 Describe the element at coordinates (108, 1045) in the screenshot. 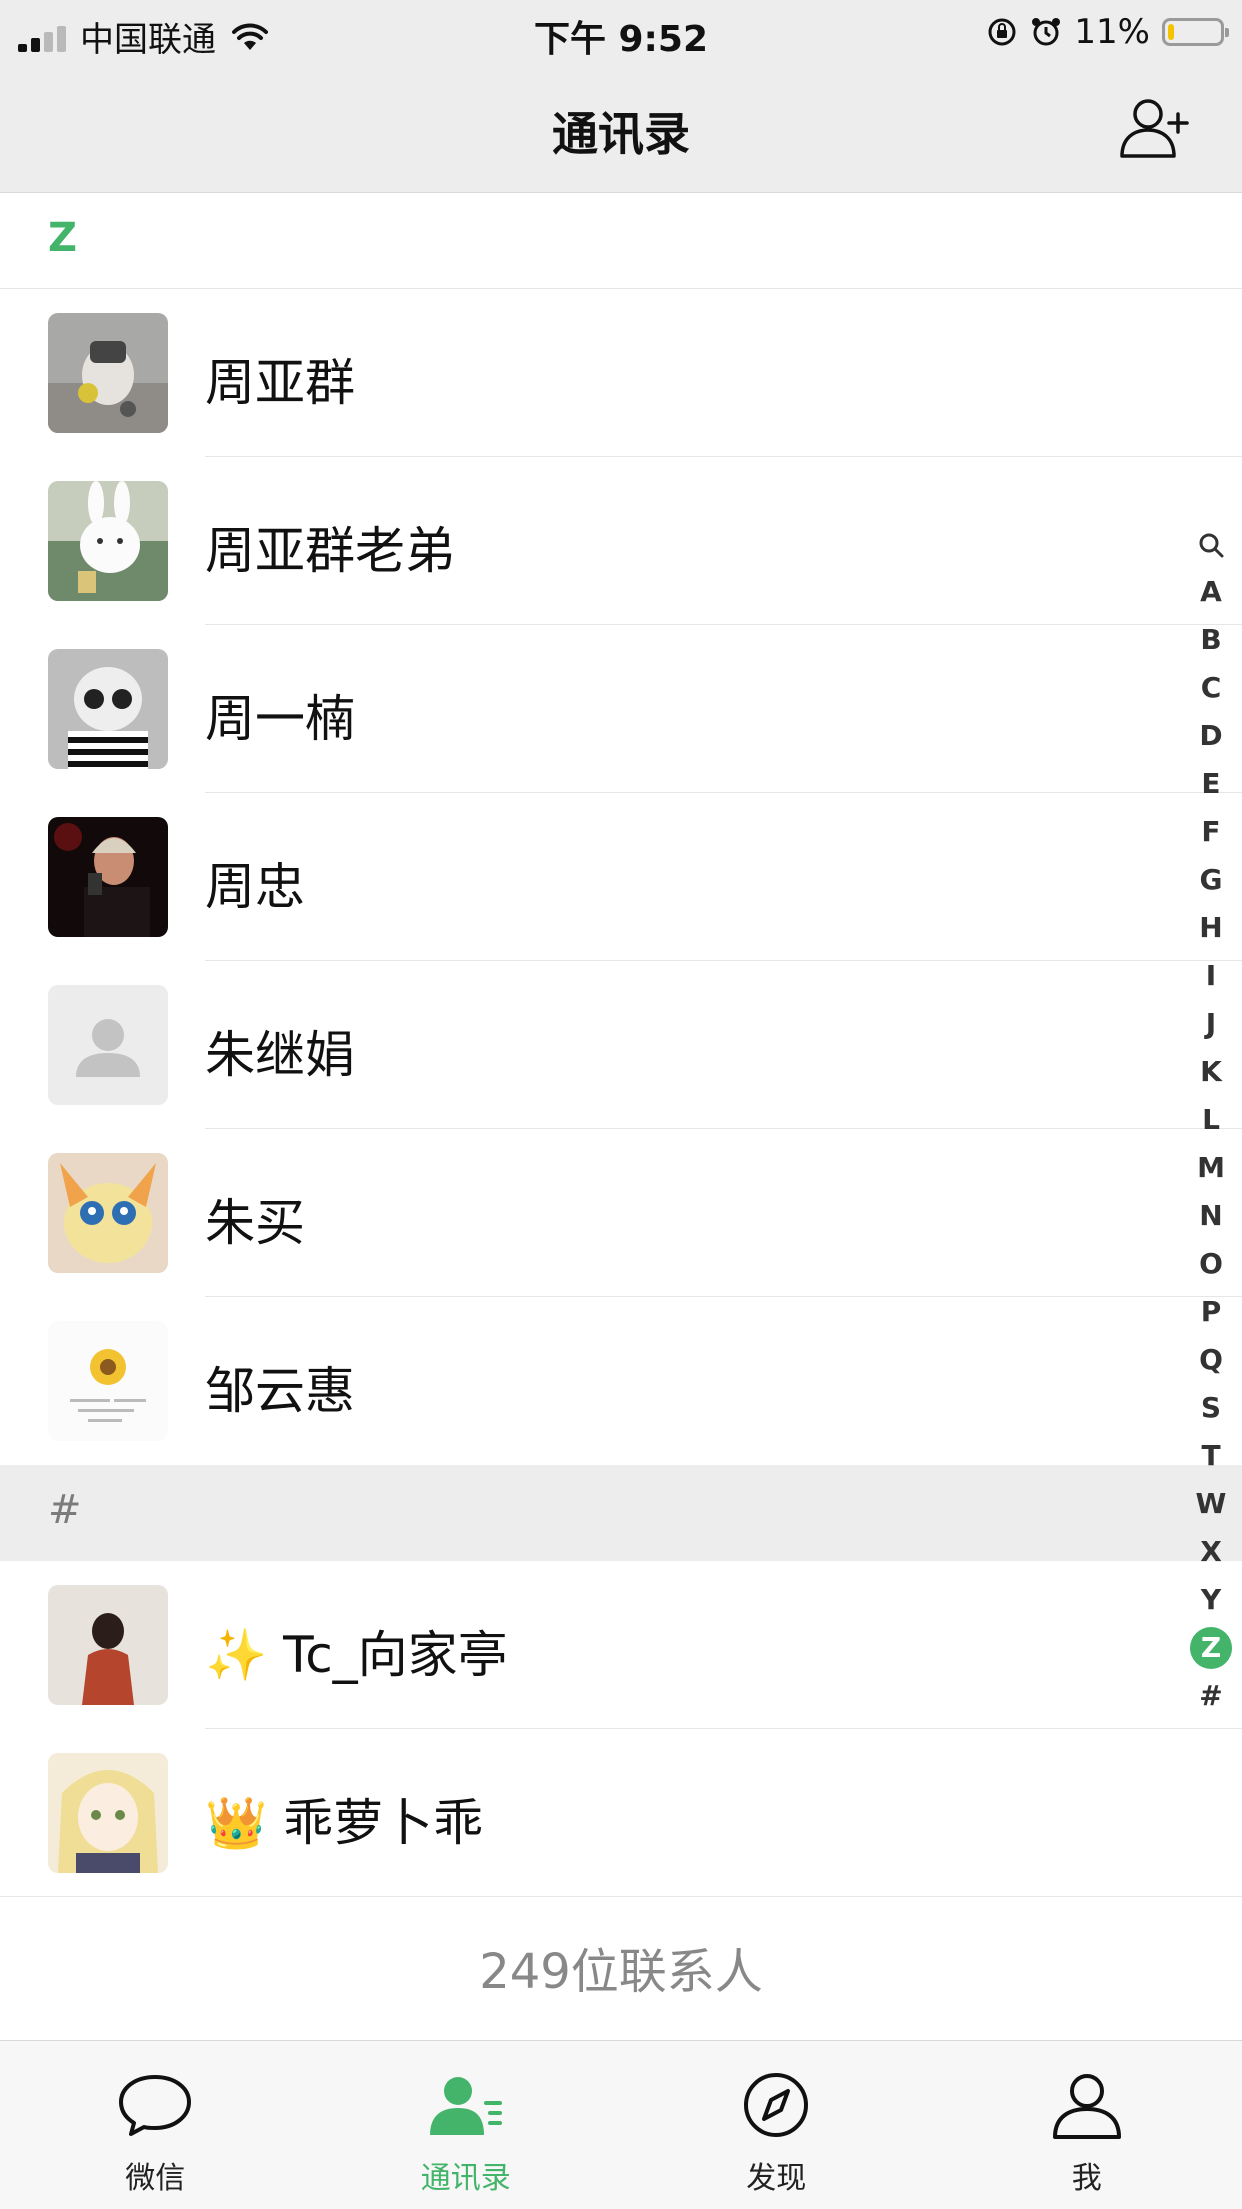

I see `default-avatar-icon` at that location.